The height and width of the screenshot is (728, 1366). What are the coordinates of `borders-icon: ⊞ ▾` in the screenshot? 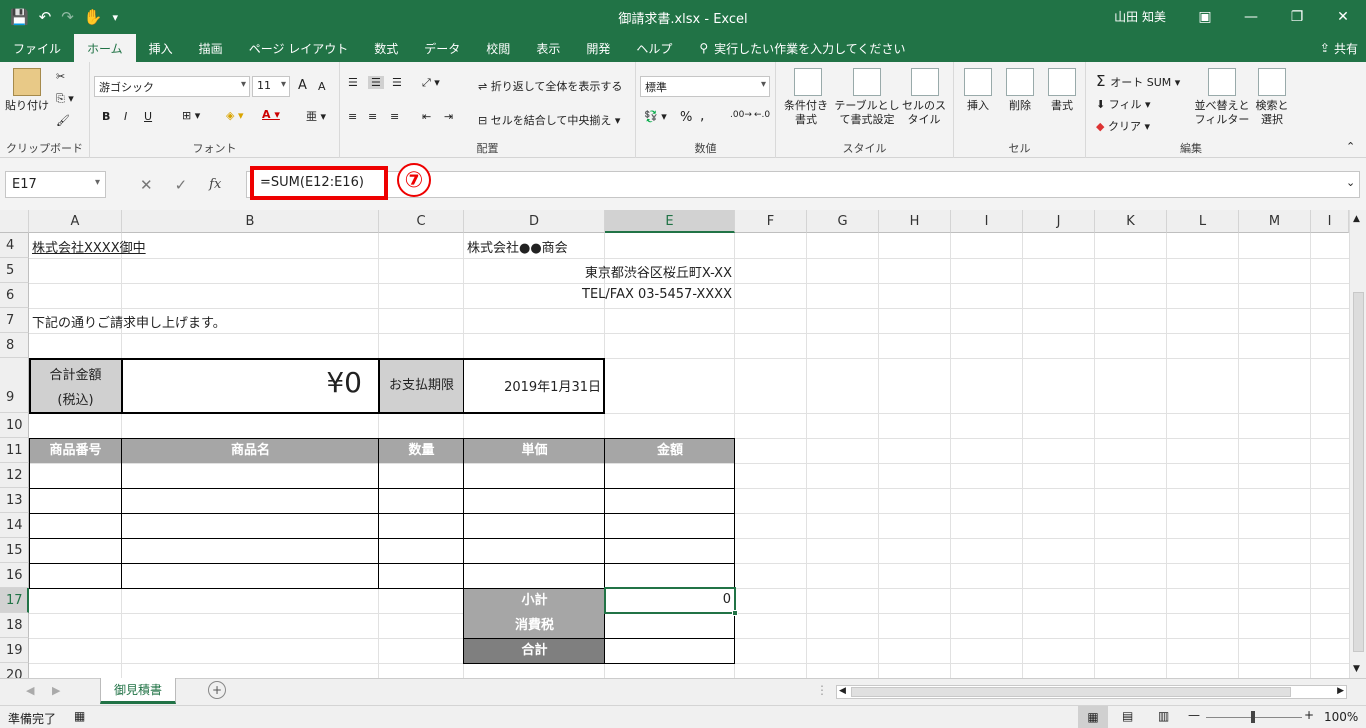 It's located at (191, 115).